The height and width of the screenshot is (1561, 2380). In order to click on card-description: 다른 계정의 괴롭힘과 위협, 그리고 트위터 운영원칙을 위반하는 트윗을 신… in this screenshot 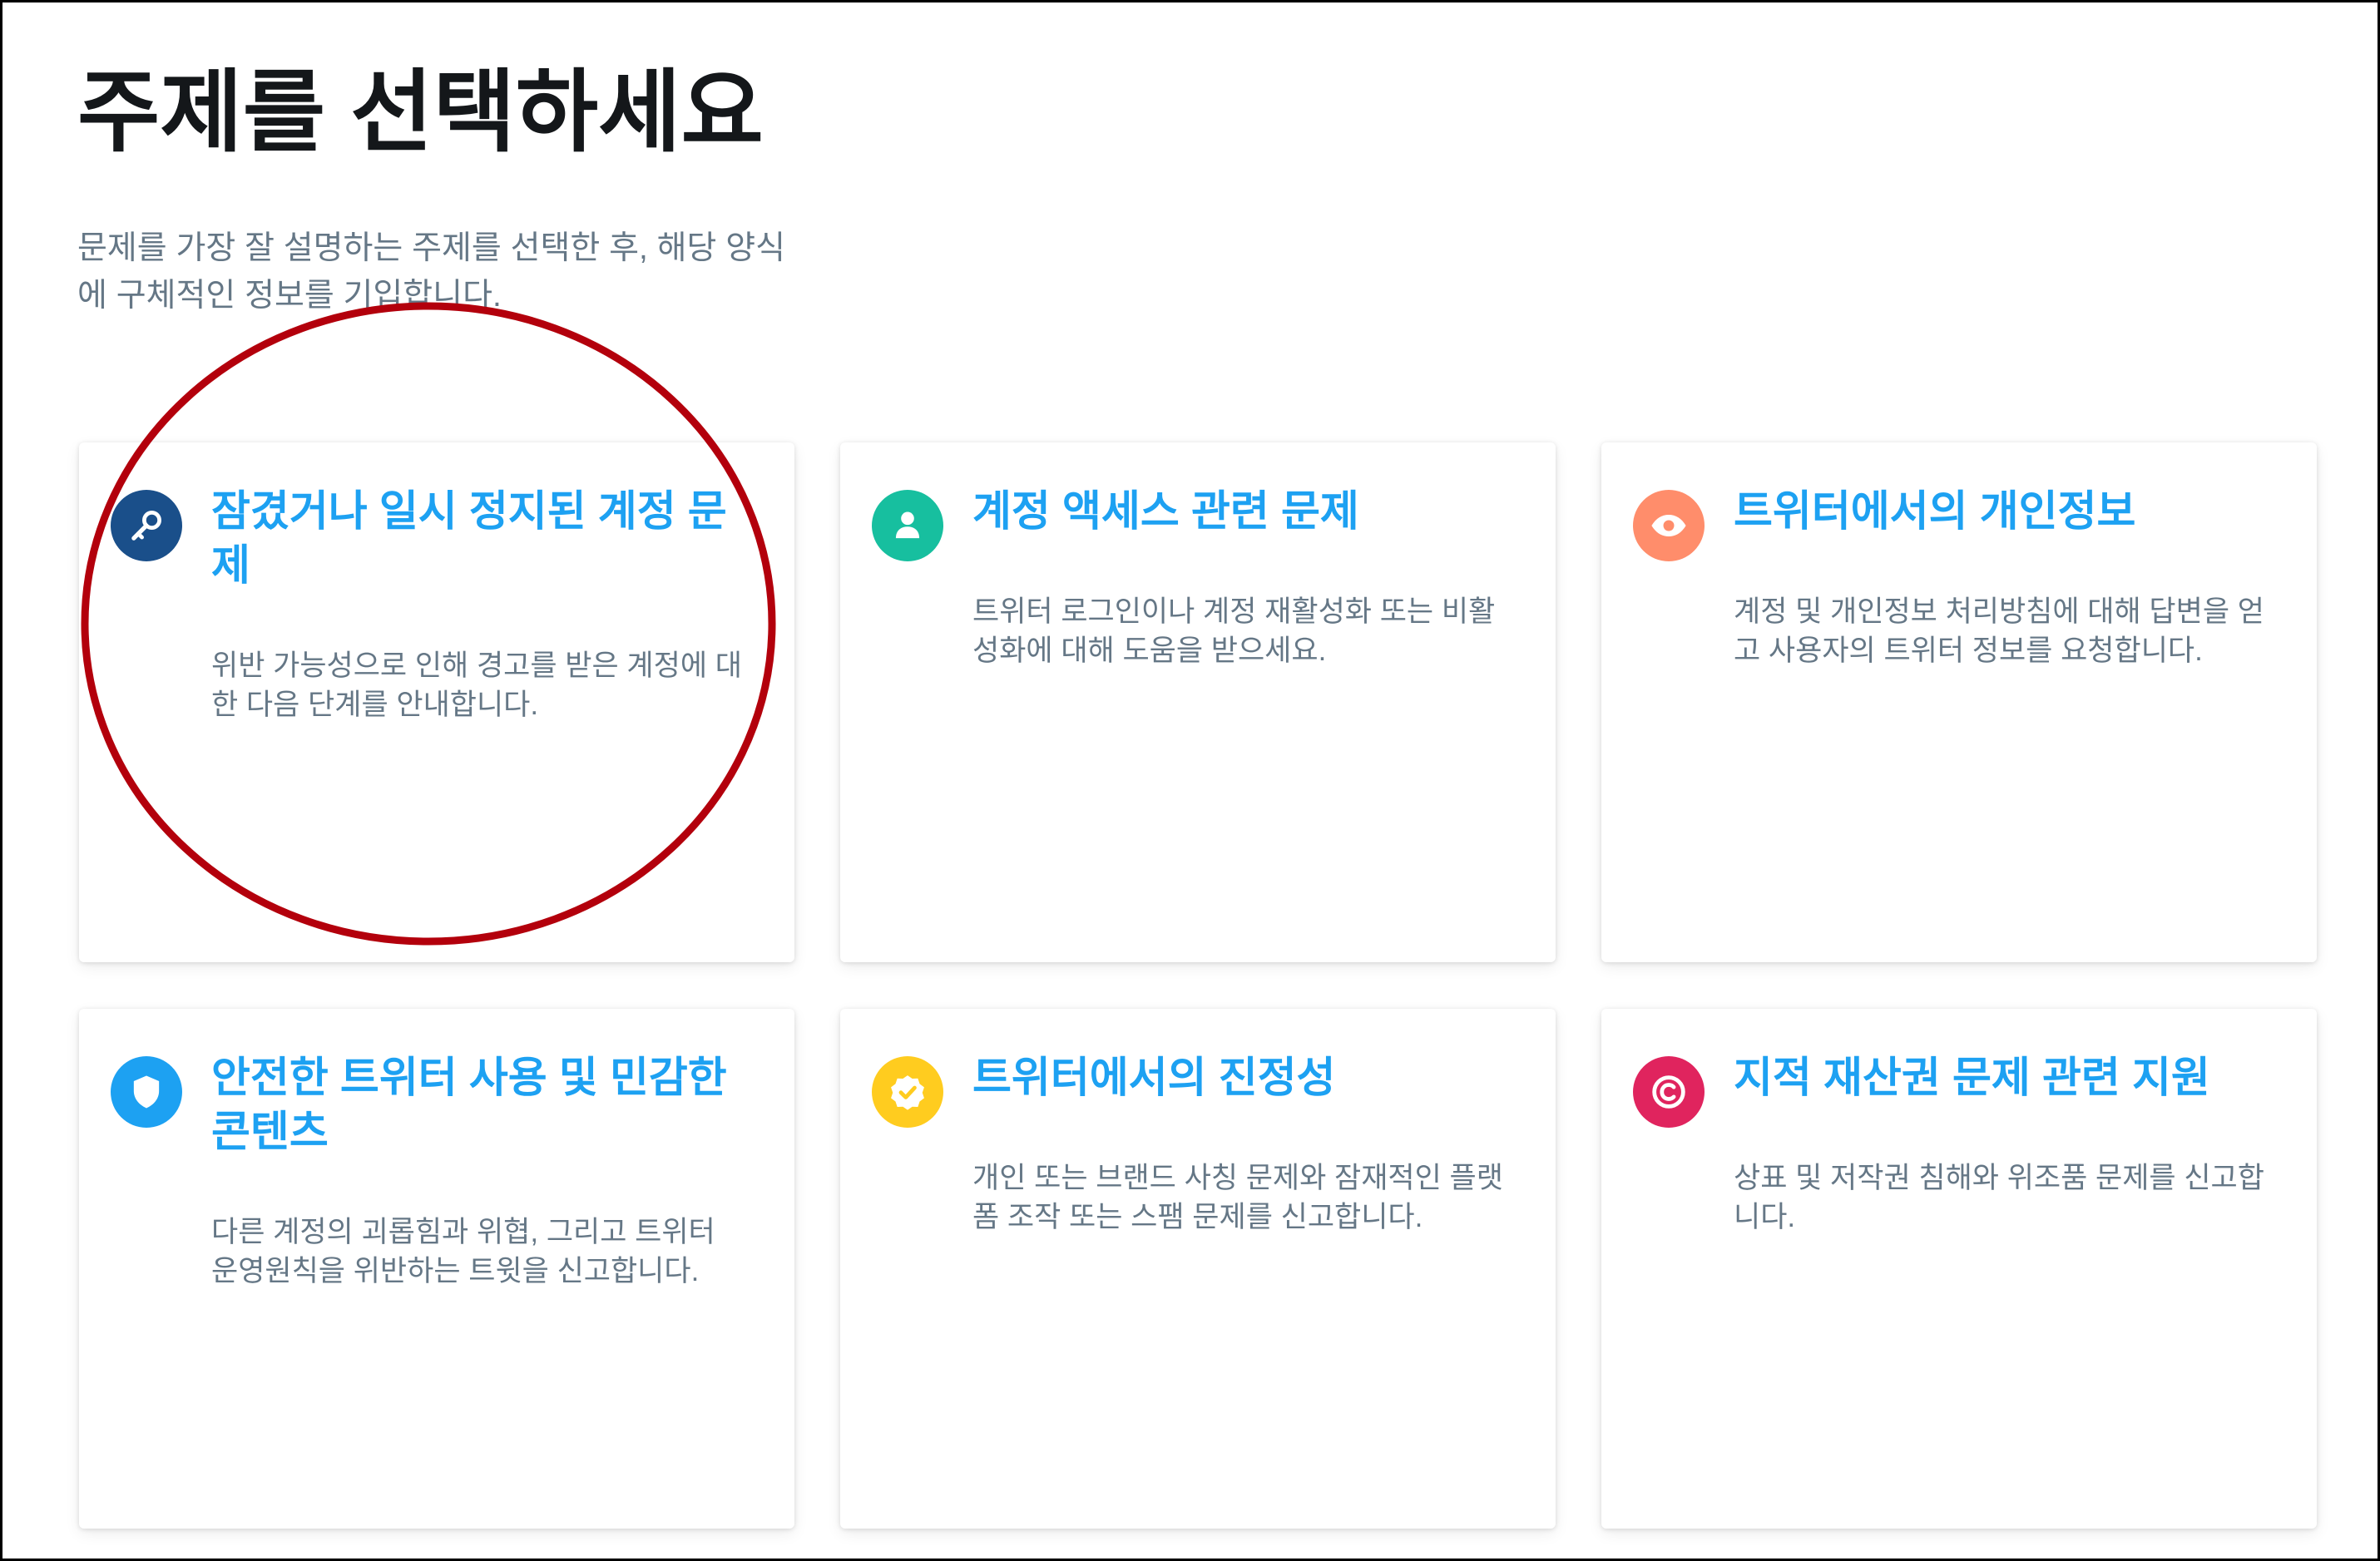, I will do `click(463, 1251)`.